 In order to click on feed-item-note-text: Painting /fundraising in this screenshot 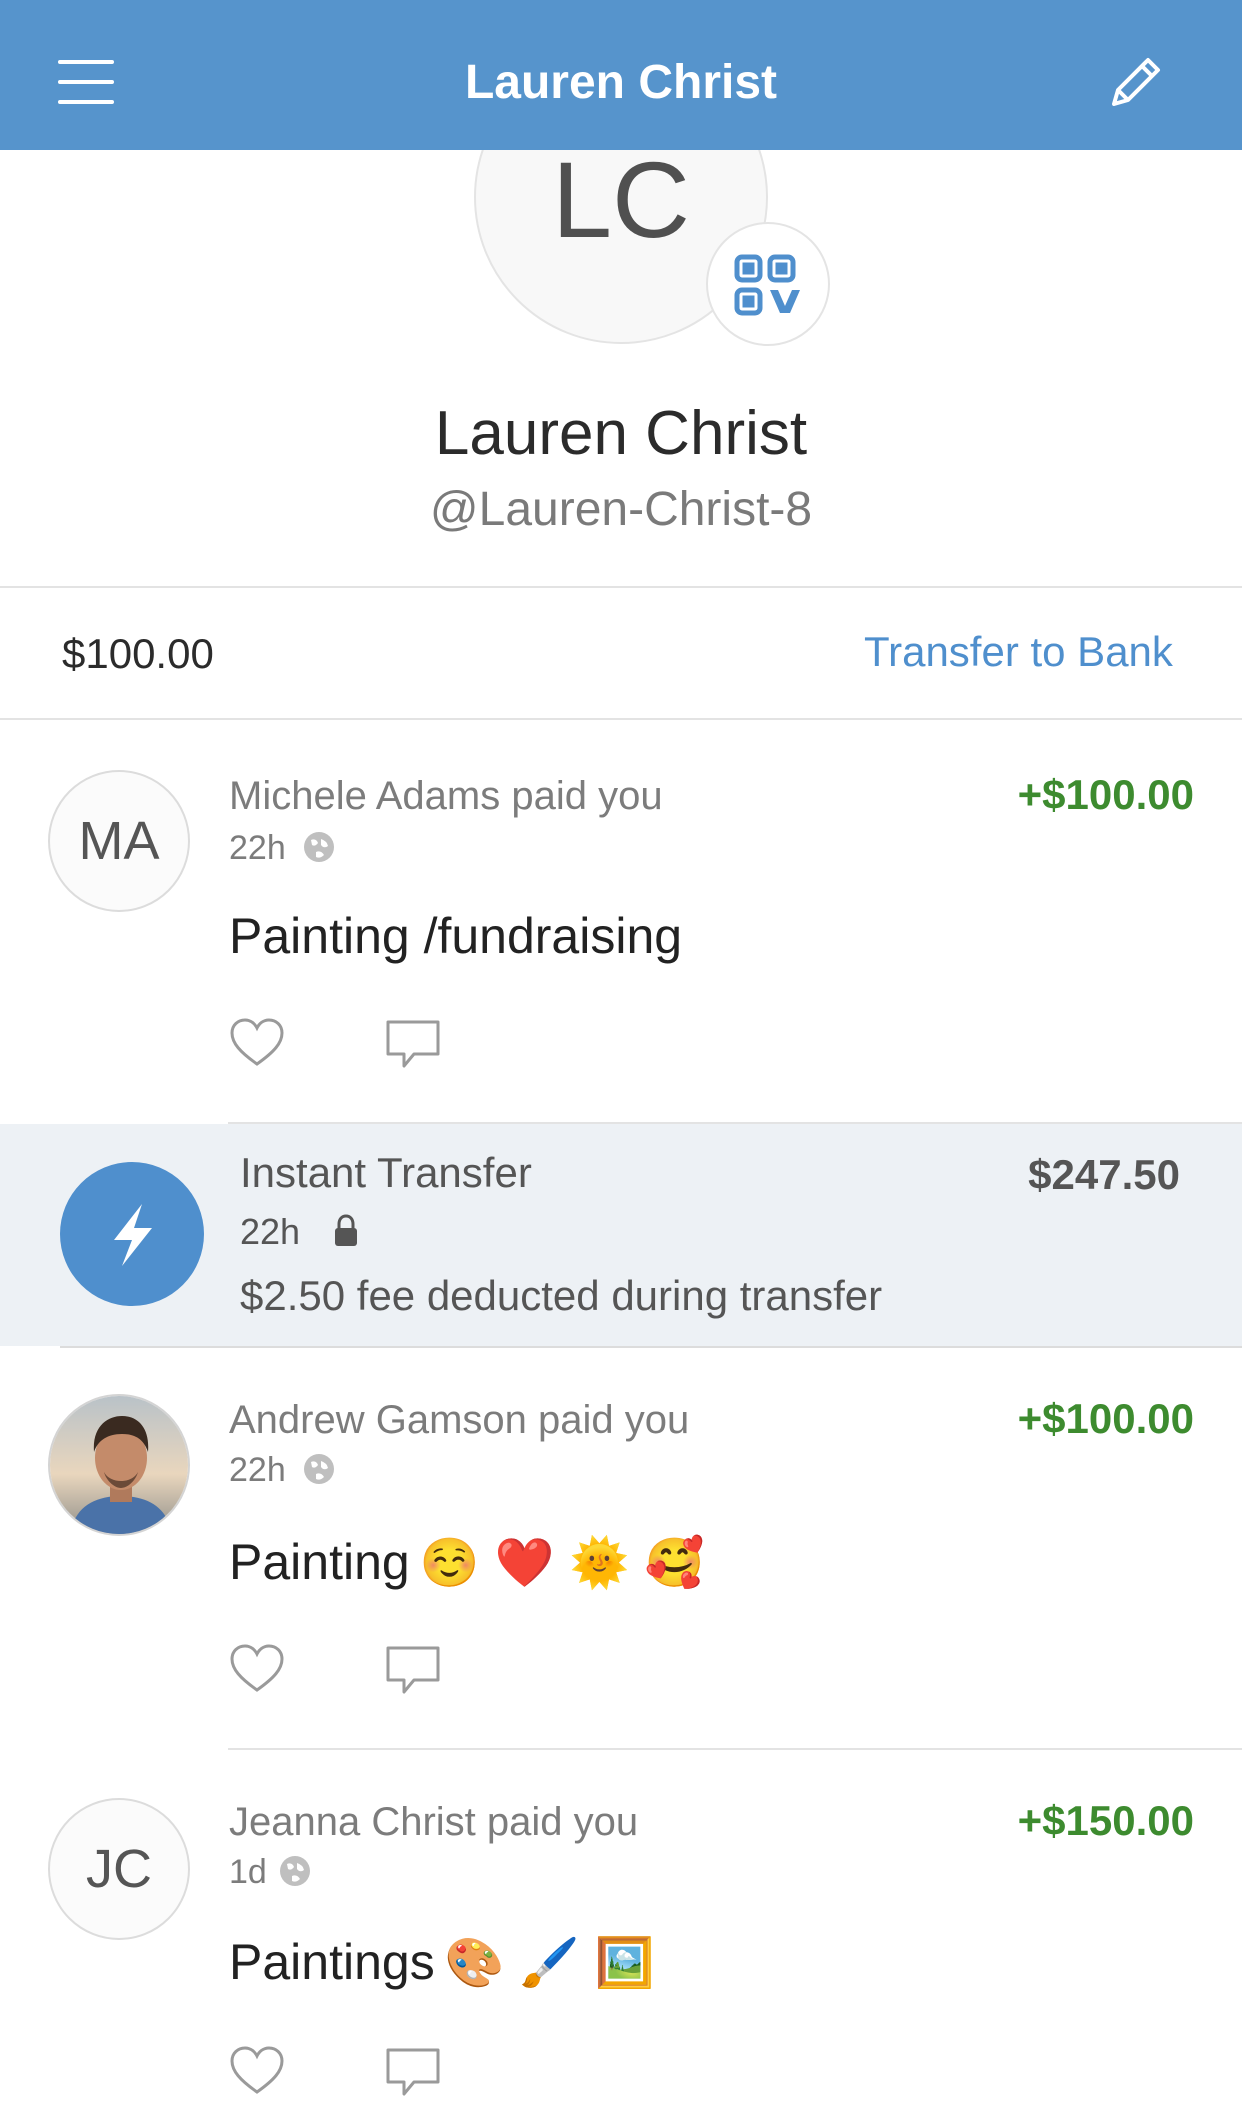, I will do `click(456, 936)`.